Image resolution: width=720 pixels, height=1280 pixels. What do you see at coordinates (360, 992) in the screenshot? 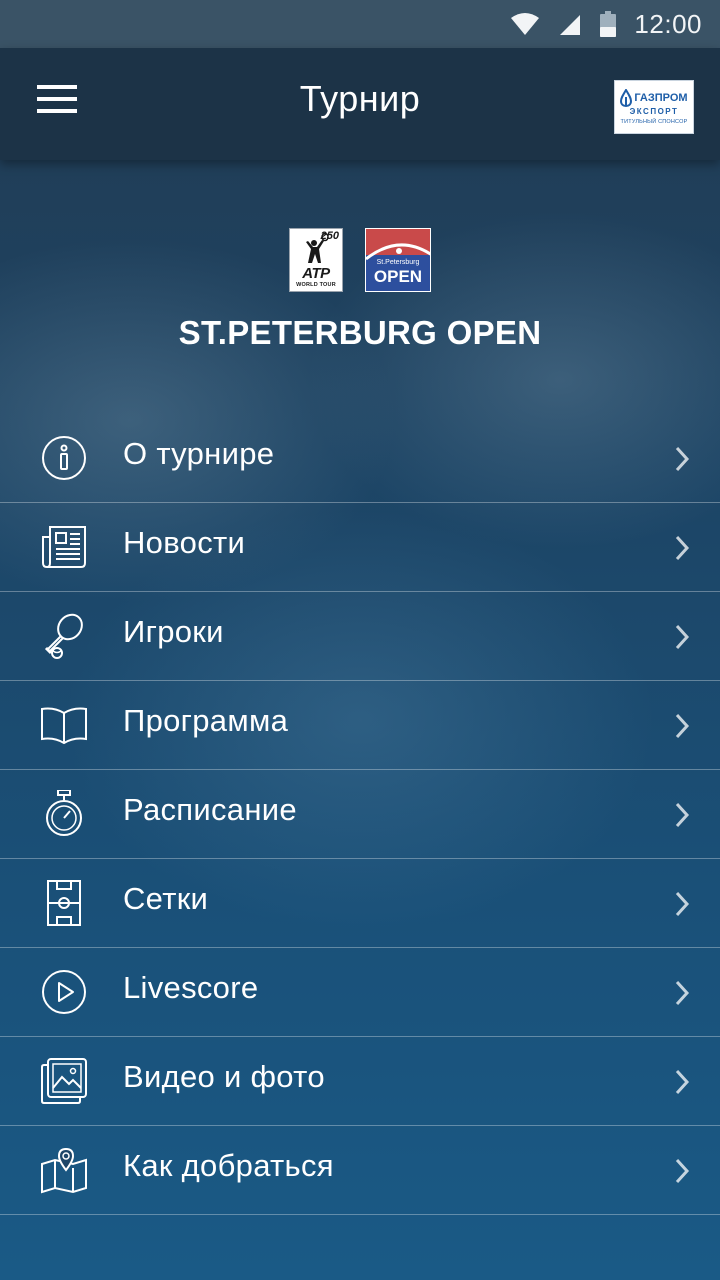
I see `menu-item-livescore: Livescore` at bounding box center [360, 992].